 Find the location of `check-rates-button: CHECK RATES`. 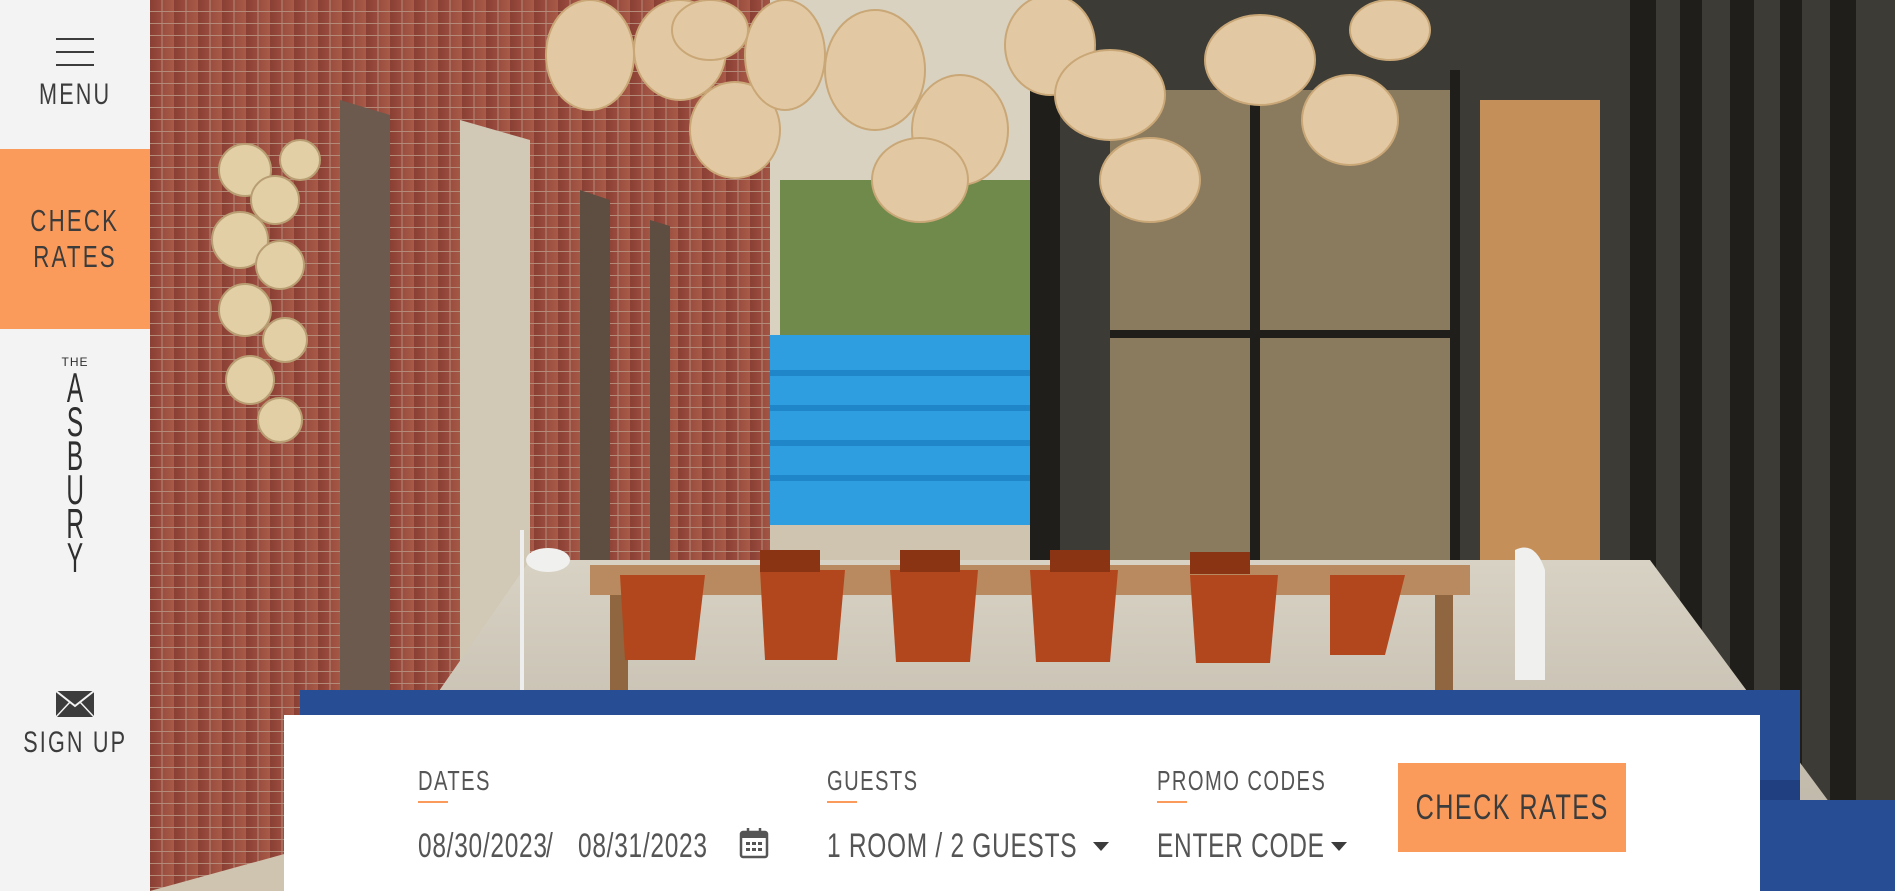

check-rates-button: CHECK RATES is located at coordinates (1512, 807).